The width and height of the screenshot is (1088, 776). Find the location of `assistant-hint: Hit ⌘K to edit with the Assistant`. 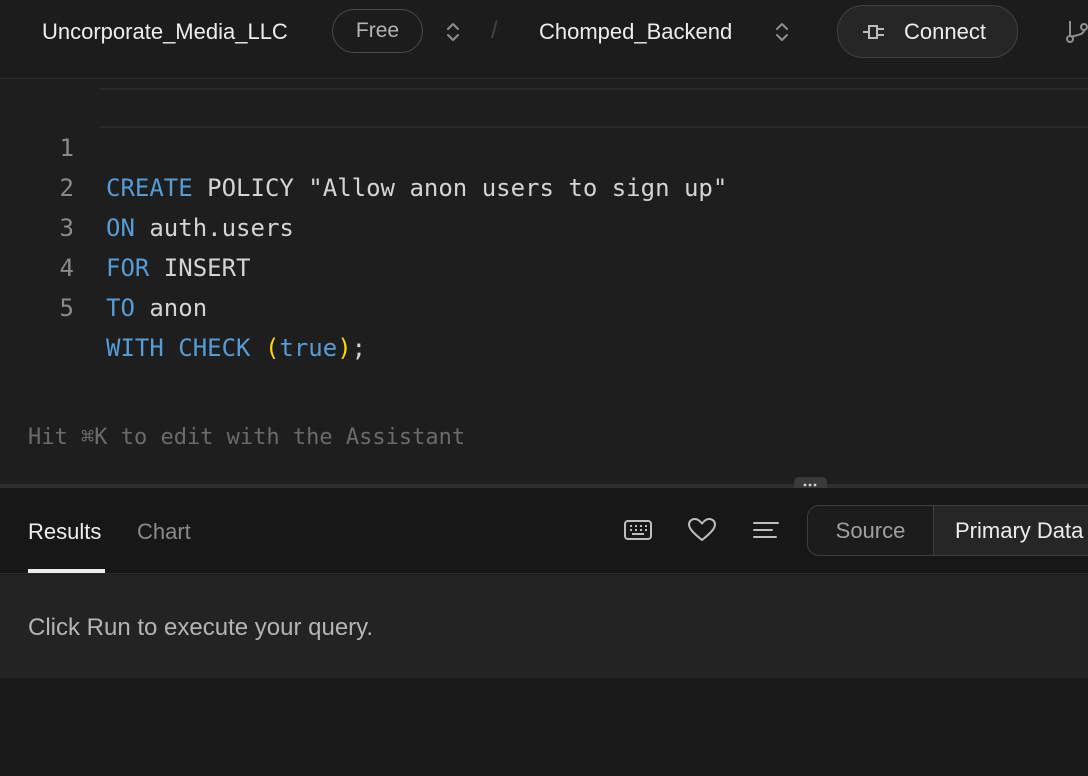

assistant-hint: Hit ⌘K to edit with the Assistant is located at coordinates (247, 437).